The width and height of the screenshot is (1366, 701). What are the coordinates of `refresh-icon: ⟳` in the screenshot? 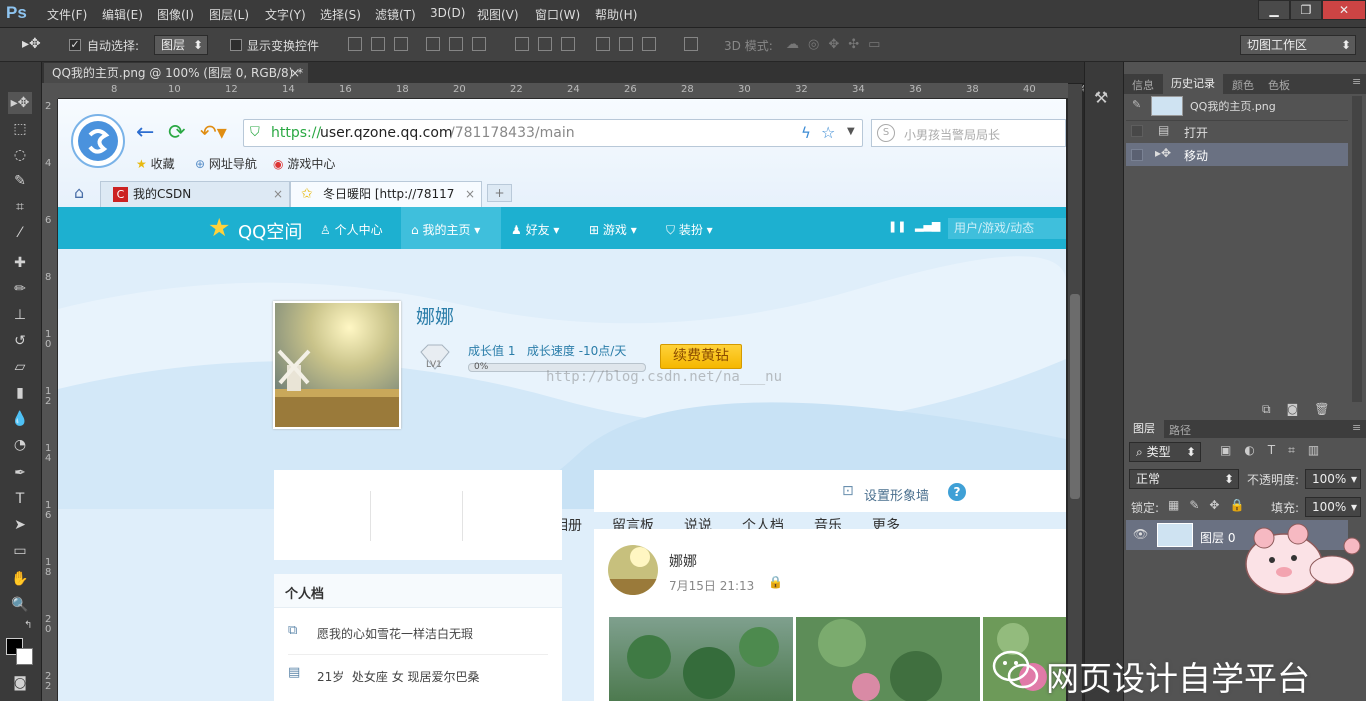 It's located at (177, 132).